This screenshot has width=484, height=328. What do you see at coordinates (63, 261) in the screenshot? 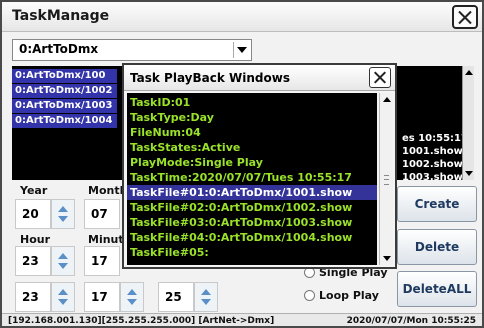
I see `hour-stepper` at bounding box center [63, 261].